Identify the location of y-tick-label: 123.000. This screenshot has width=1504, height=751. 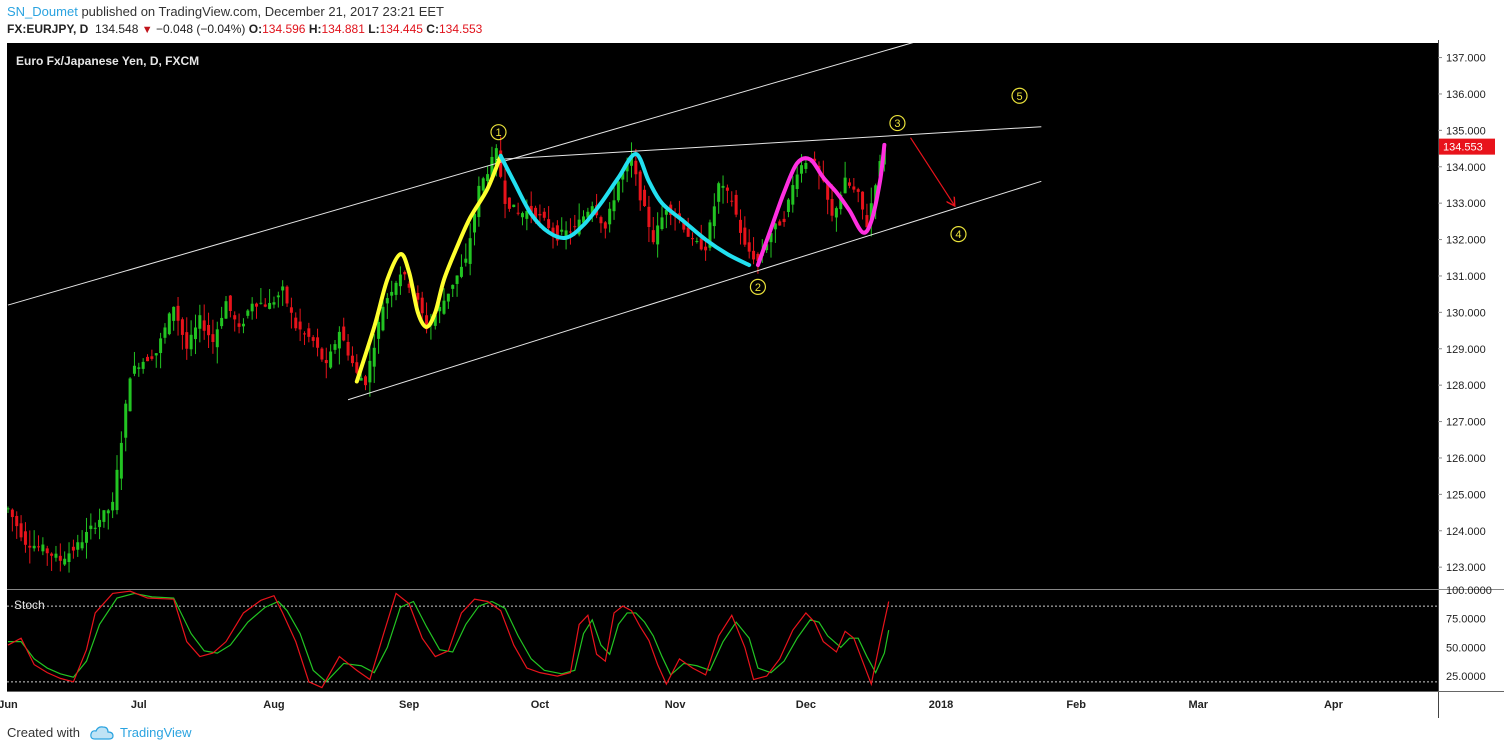
(1466, 568).